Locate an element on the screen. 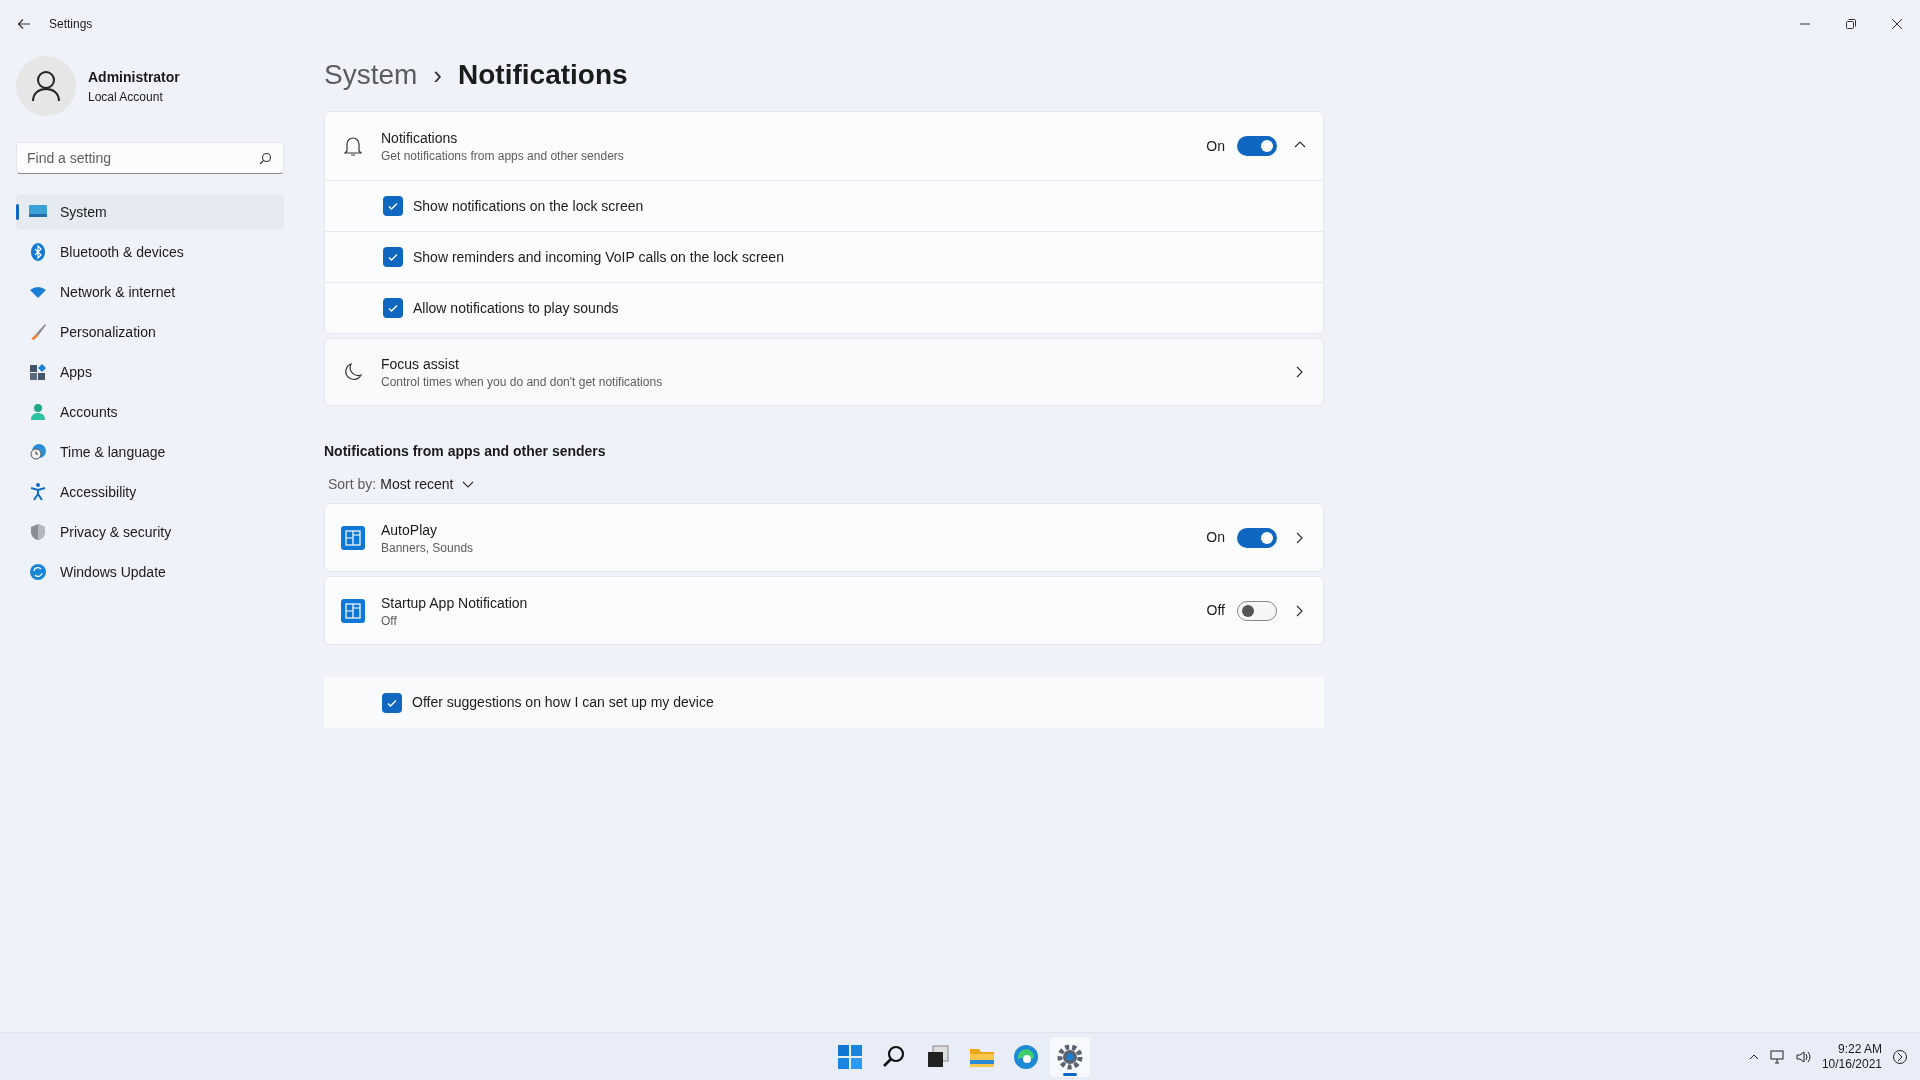  focus-assist-row: Focus assist Control times when you do and don't get notifications is located at coordinates (824, 372).